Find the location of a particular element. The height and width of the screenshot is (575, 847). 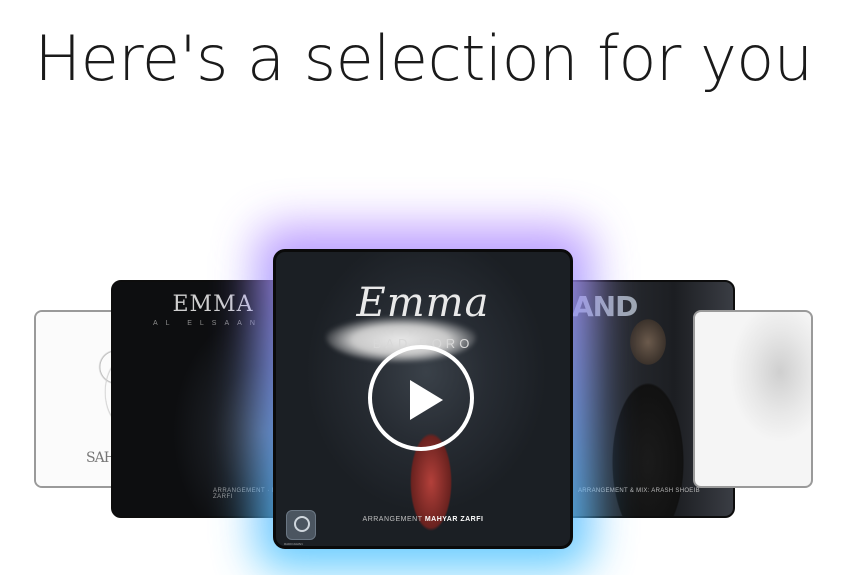

album-card-far-right is located at coordinates (753, 399).